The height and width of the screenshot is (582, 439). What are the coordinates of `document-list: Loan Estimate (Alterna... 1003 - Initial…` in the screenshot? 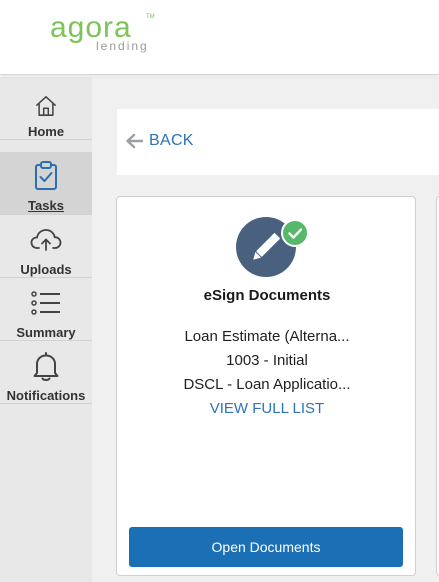 It's located at (267, 373).